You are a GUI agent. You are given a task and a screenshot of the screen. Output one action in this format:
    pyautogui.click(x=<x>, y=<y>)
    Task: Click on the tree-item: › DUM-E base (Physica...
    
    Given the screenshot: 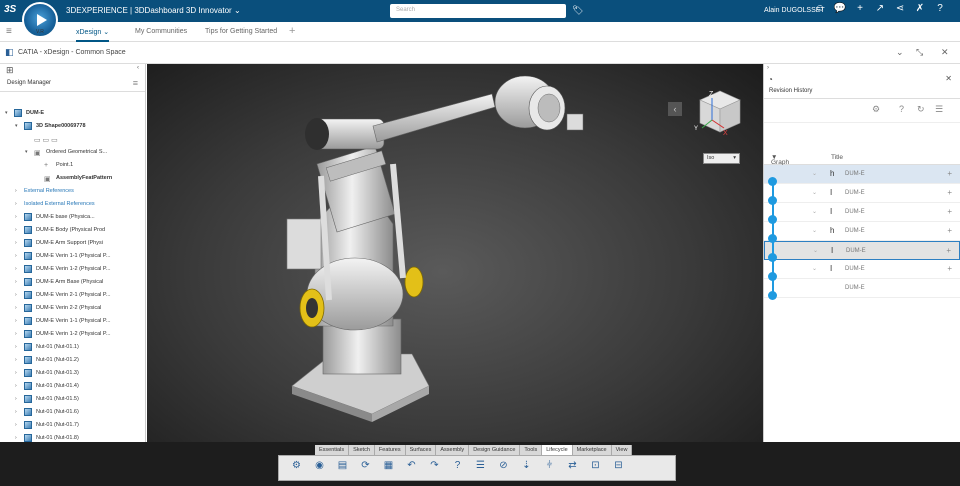 What is the action you would take?
    pyautogui.click(x=72, y=217)
    